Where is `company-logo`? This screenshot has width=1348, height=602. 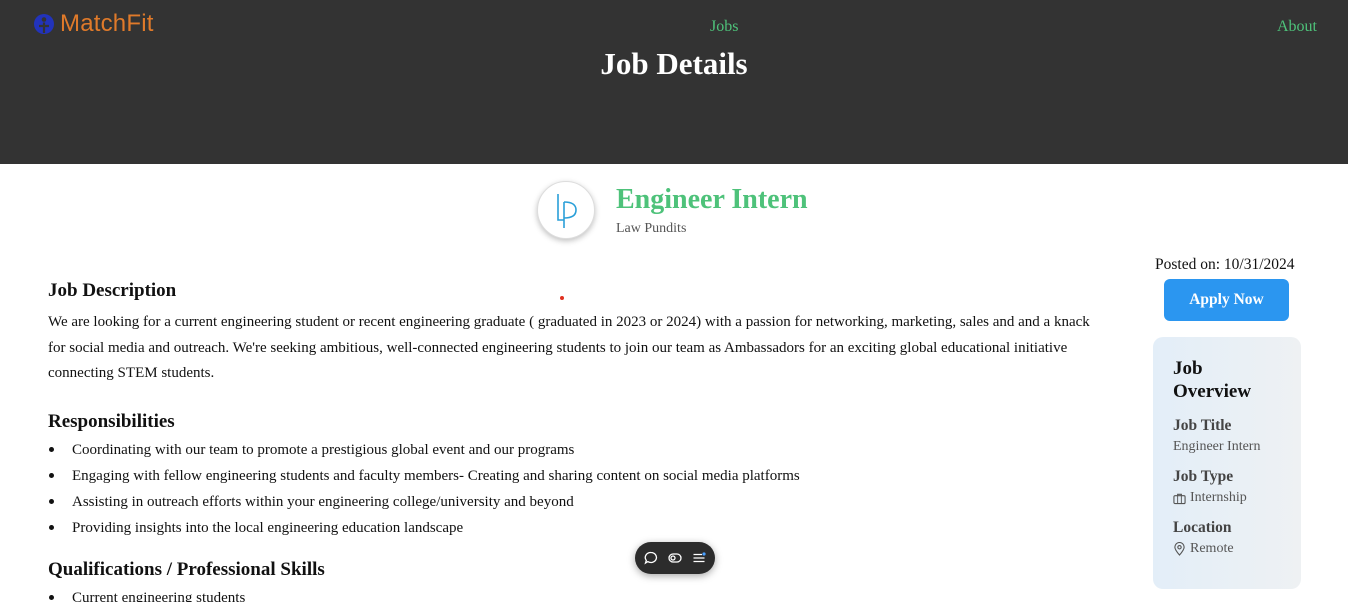 company-logo is located at coordinates (566, 210).